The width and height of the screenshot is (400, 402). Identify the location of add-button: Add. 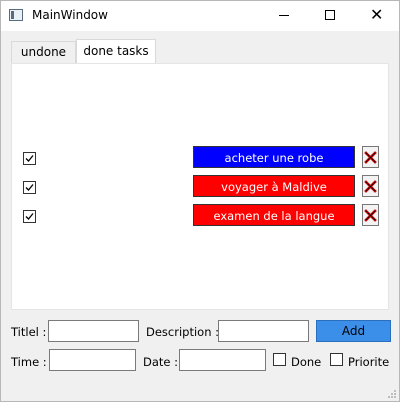
(353, 331).